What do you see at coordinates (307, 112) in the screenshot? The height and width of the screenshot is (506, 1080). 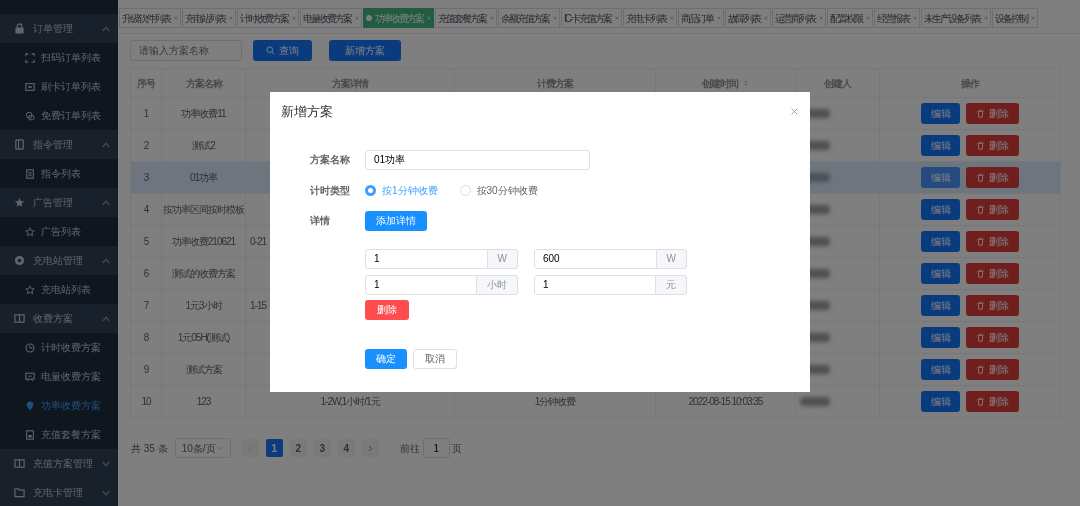 I see `dialog-title: 新增方案` at bounding box center [307, 112].